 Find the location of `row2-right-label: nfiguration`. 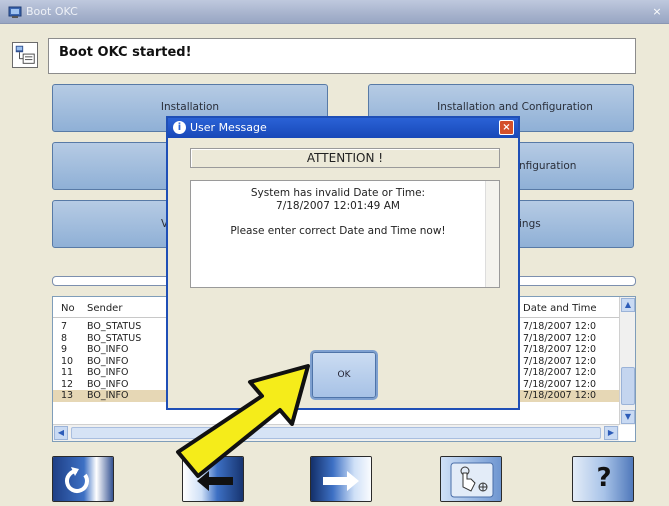

row2-right-label: nfiguration is located at coordinates (548, 166).